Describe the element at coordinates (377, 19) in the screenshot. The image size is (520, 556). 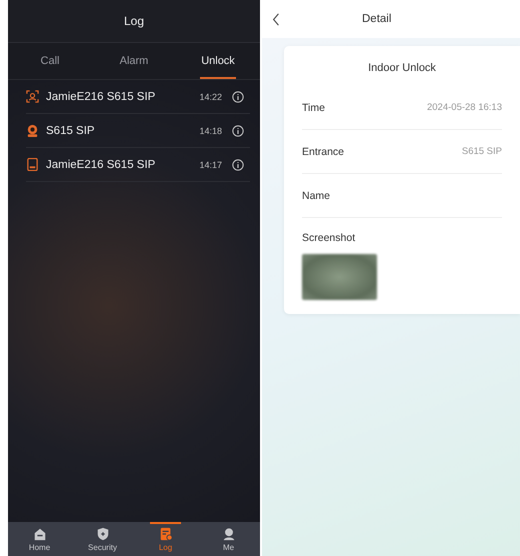
I see `screen-title: Detail` at that location.